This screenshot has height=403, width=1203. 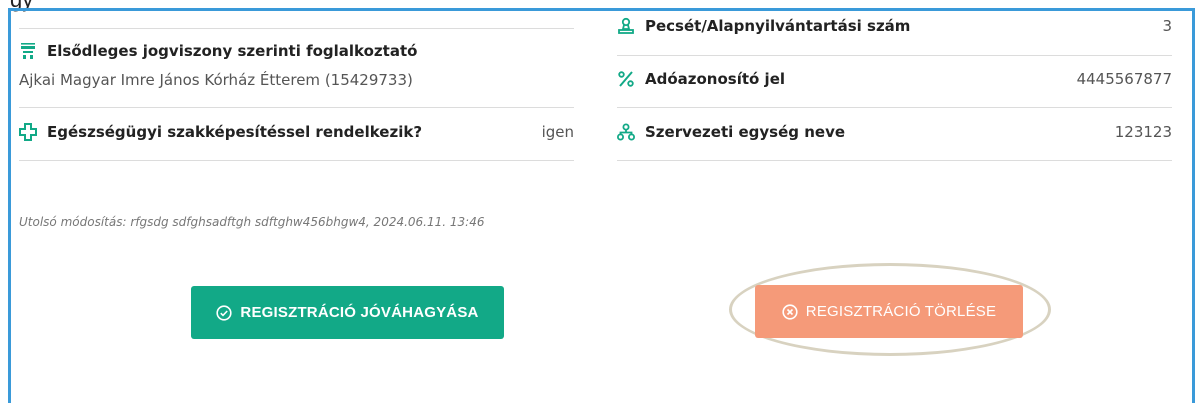 What do you see at coordinates (9, 205) in the screenshot?
I see `frame-left-border` at bounding box center [9, 205].